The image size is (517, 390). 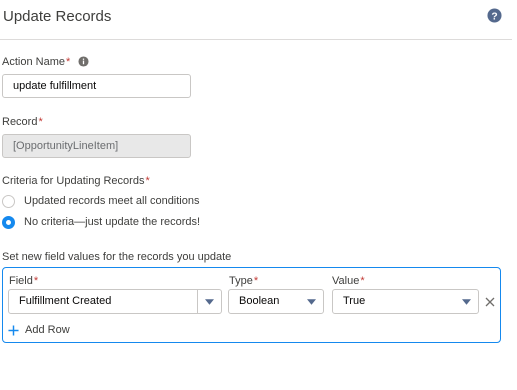 I want to click on add-row-label: Add Row, so click(x=47, y=330).